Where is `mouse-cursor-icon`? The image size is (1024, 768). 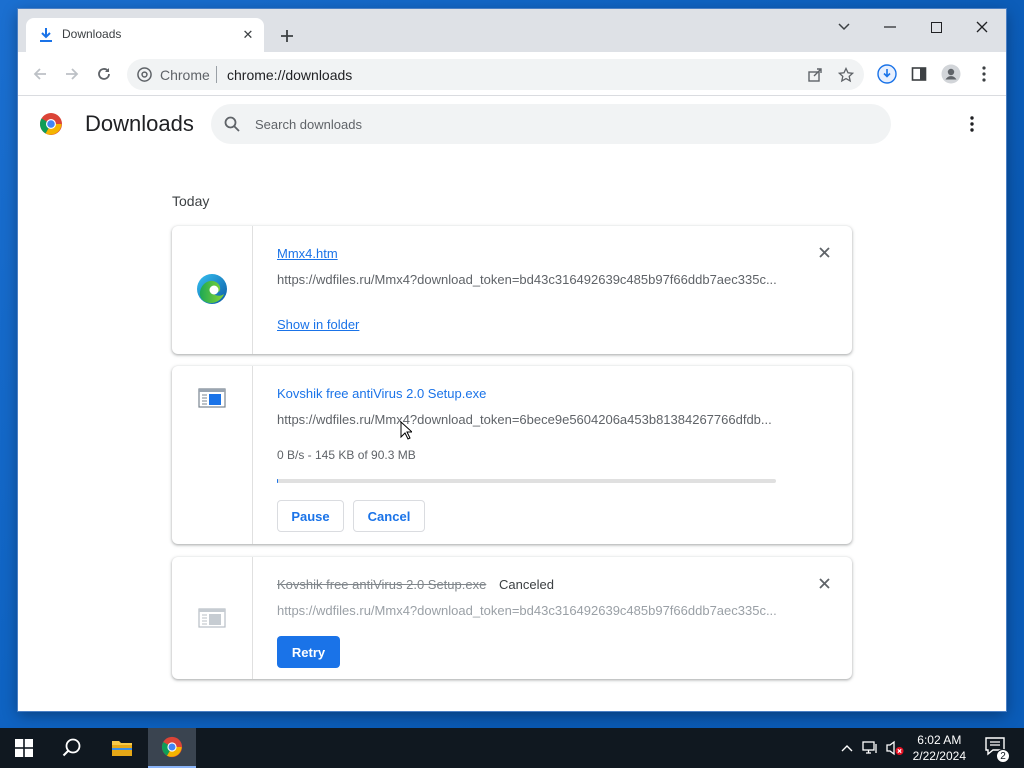 mouse-cursor-icon is located at coordinates (407, 432).